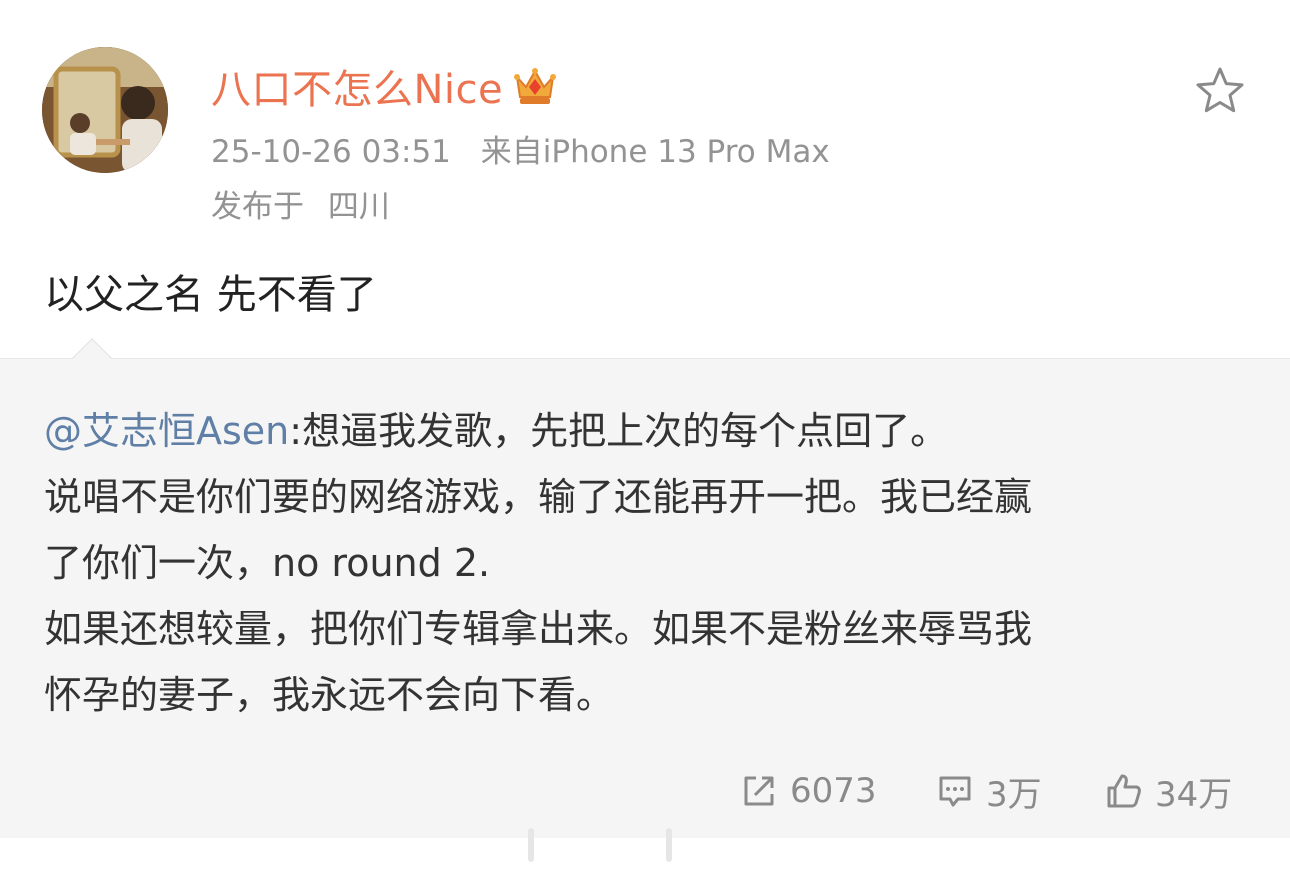 The width and height of the screenshot is (1290, 877). I want to click on avatar-photo, so click(105, 110).